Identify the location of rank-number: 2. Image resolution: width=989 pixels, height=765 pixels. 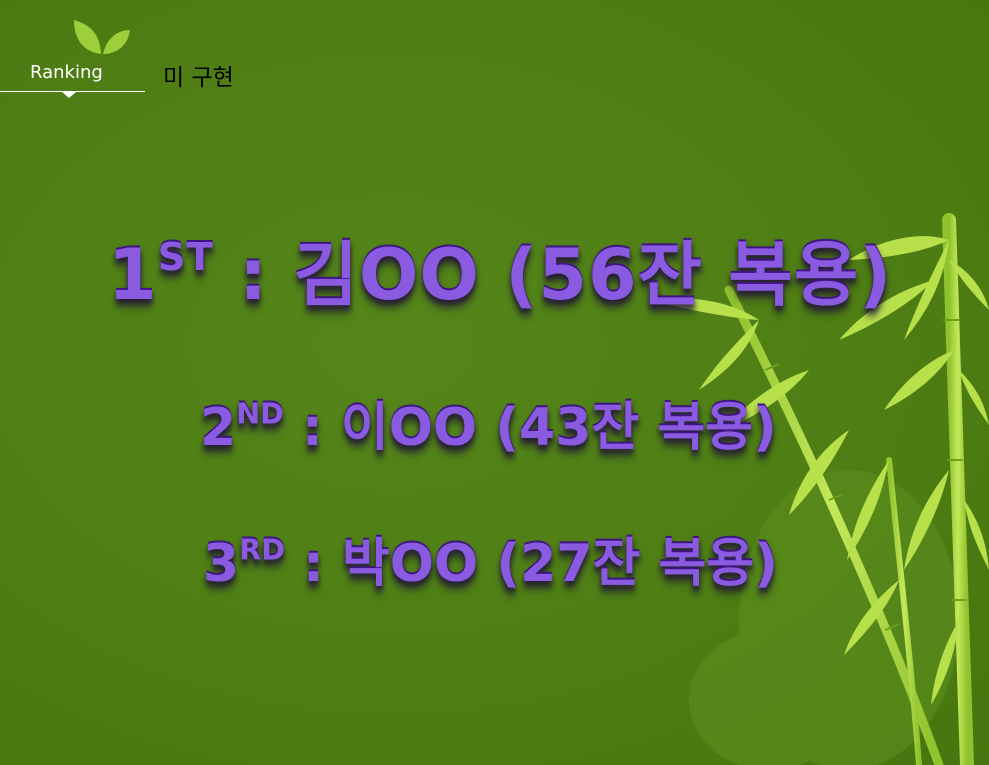
(218, 427).